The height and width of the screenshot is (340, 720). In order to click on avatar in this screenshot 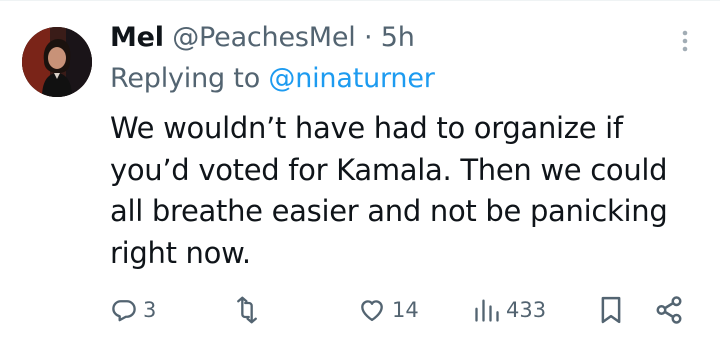, I will do `click(57, 62)`.